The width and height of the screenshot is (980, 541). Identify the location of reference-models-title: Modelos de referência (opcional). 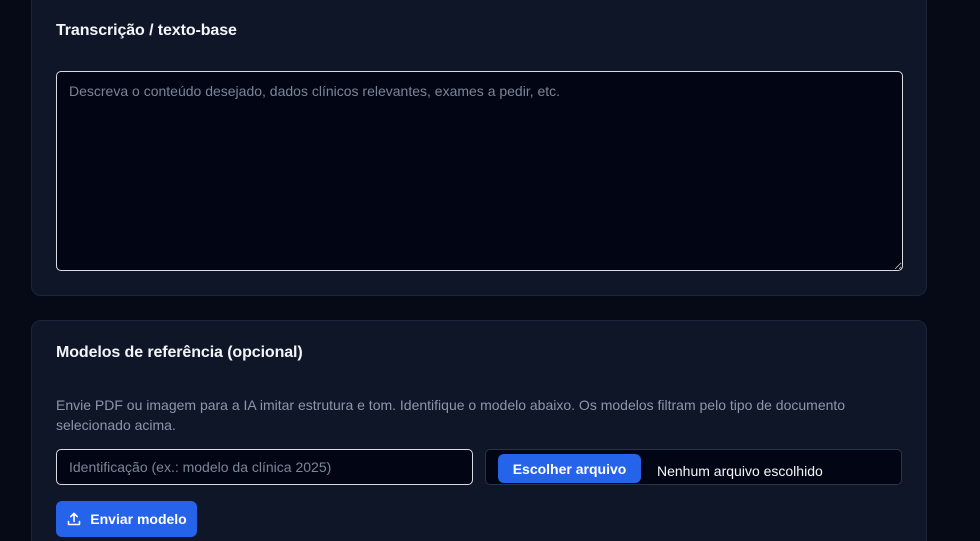
(179, 352).